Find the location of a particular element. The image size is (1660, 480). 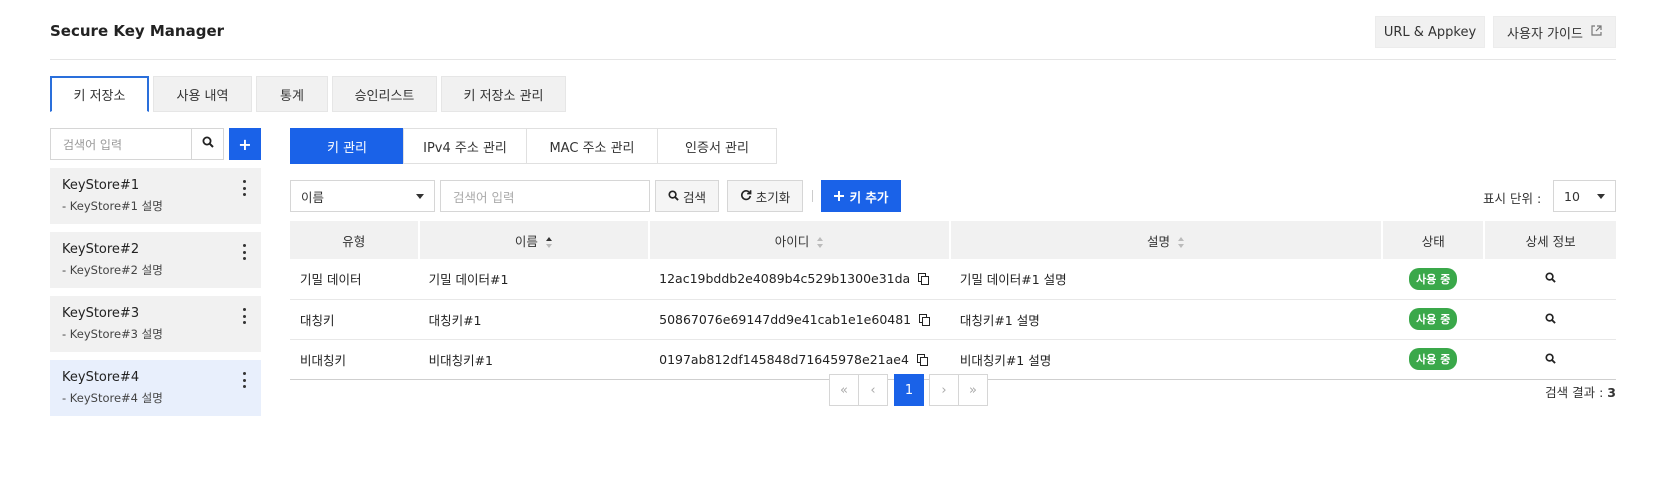

user-guide-button: 사용자 가이드 is located at coordinates (1554, 32).